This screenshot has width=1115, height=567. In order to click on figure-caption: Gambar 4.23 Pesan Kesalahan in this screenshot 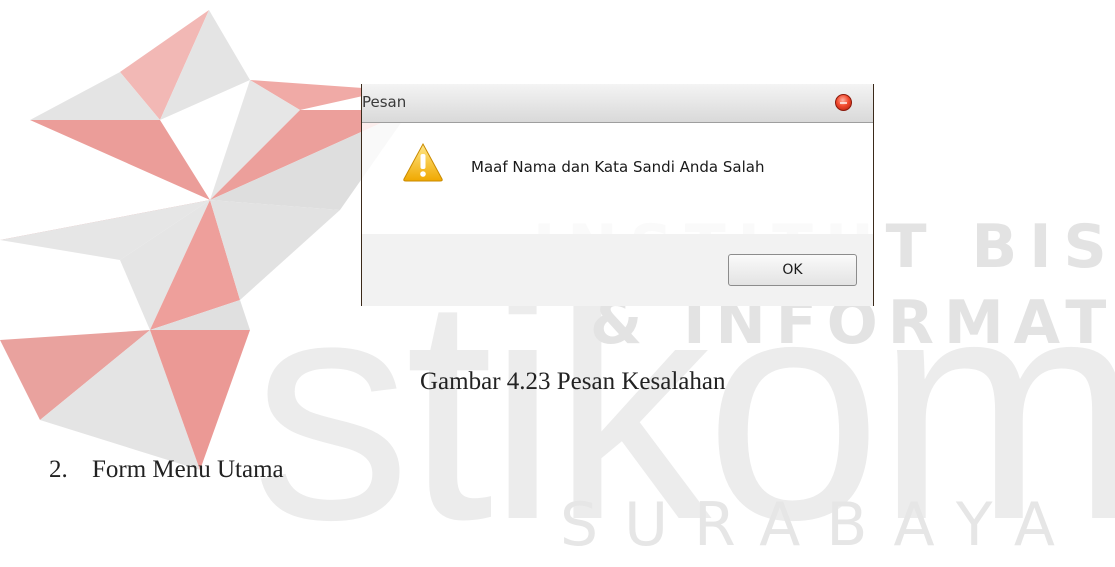, I will do `click(573, 381)`.